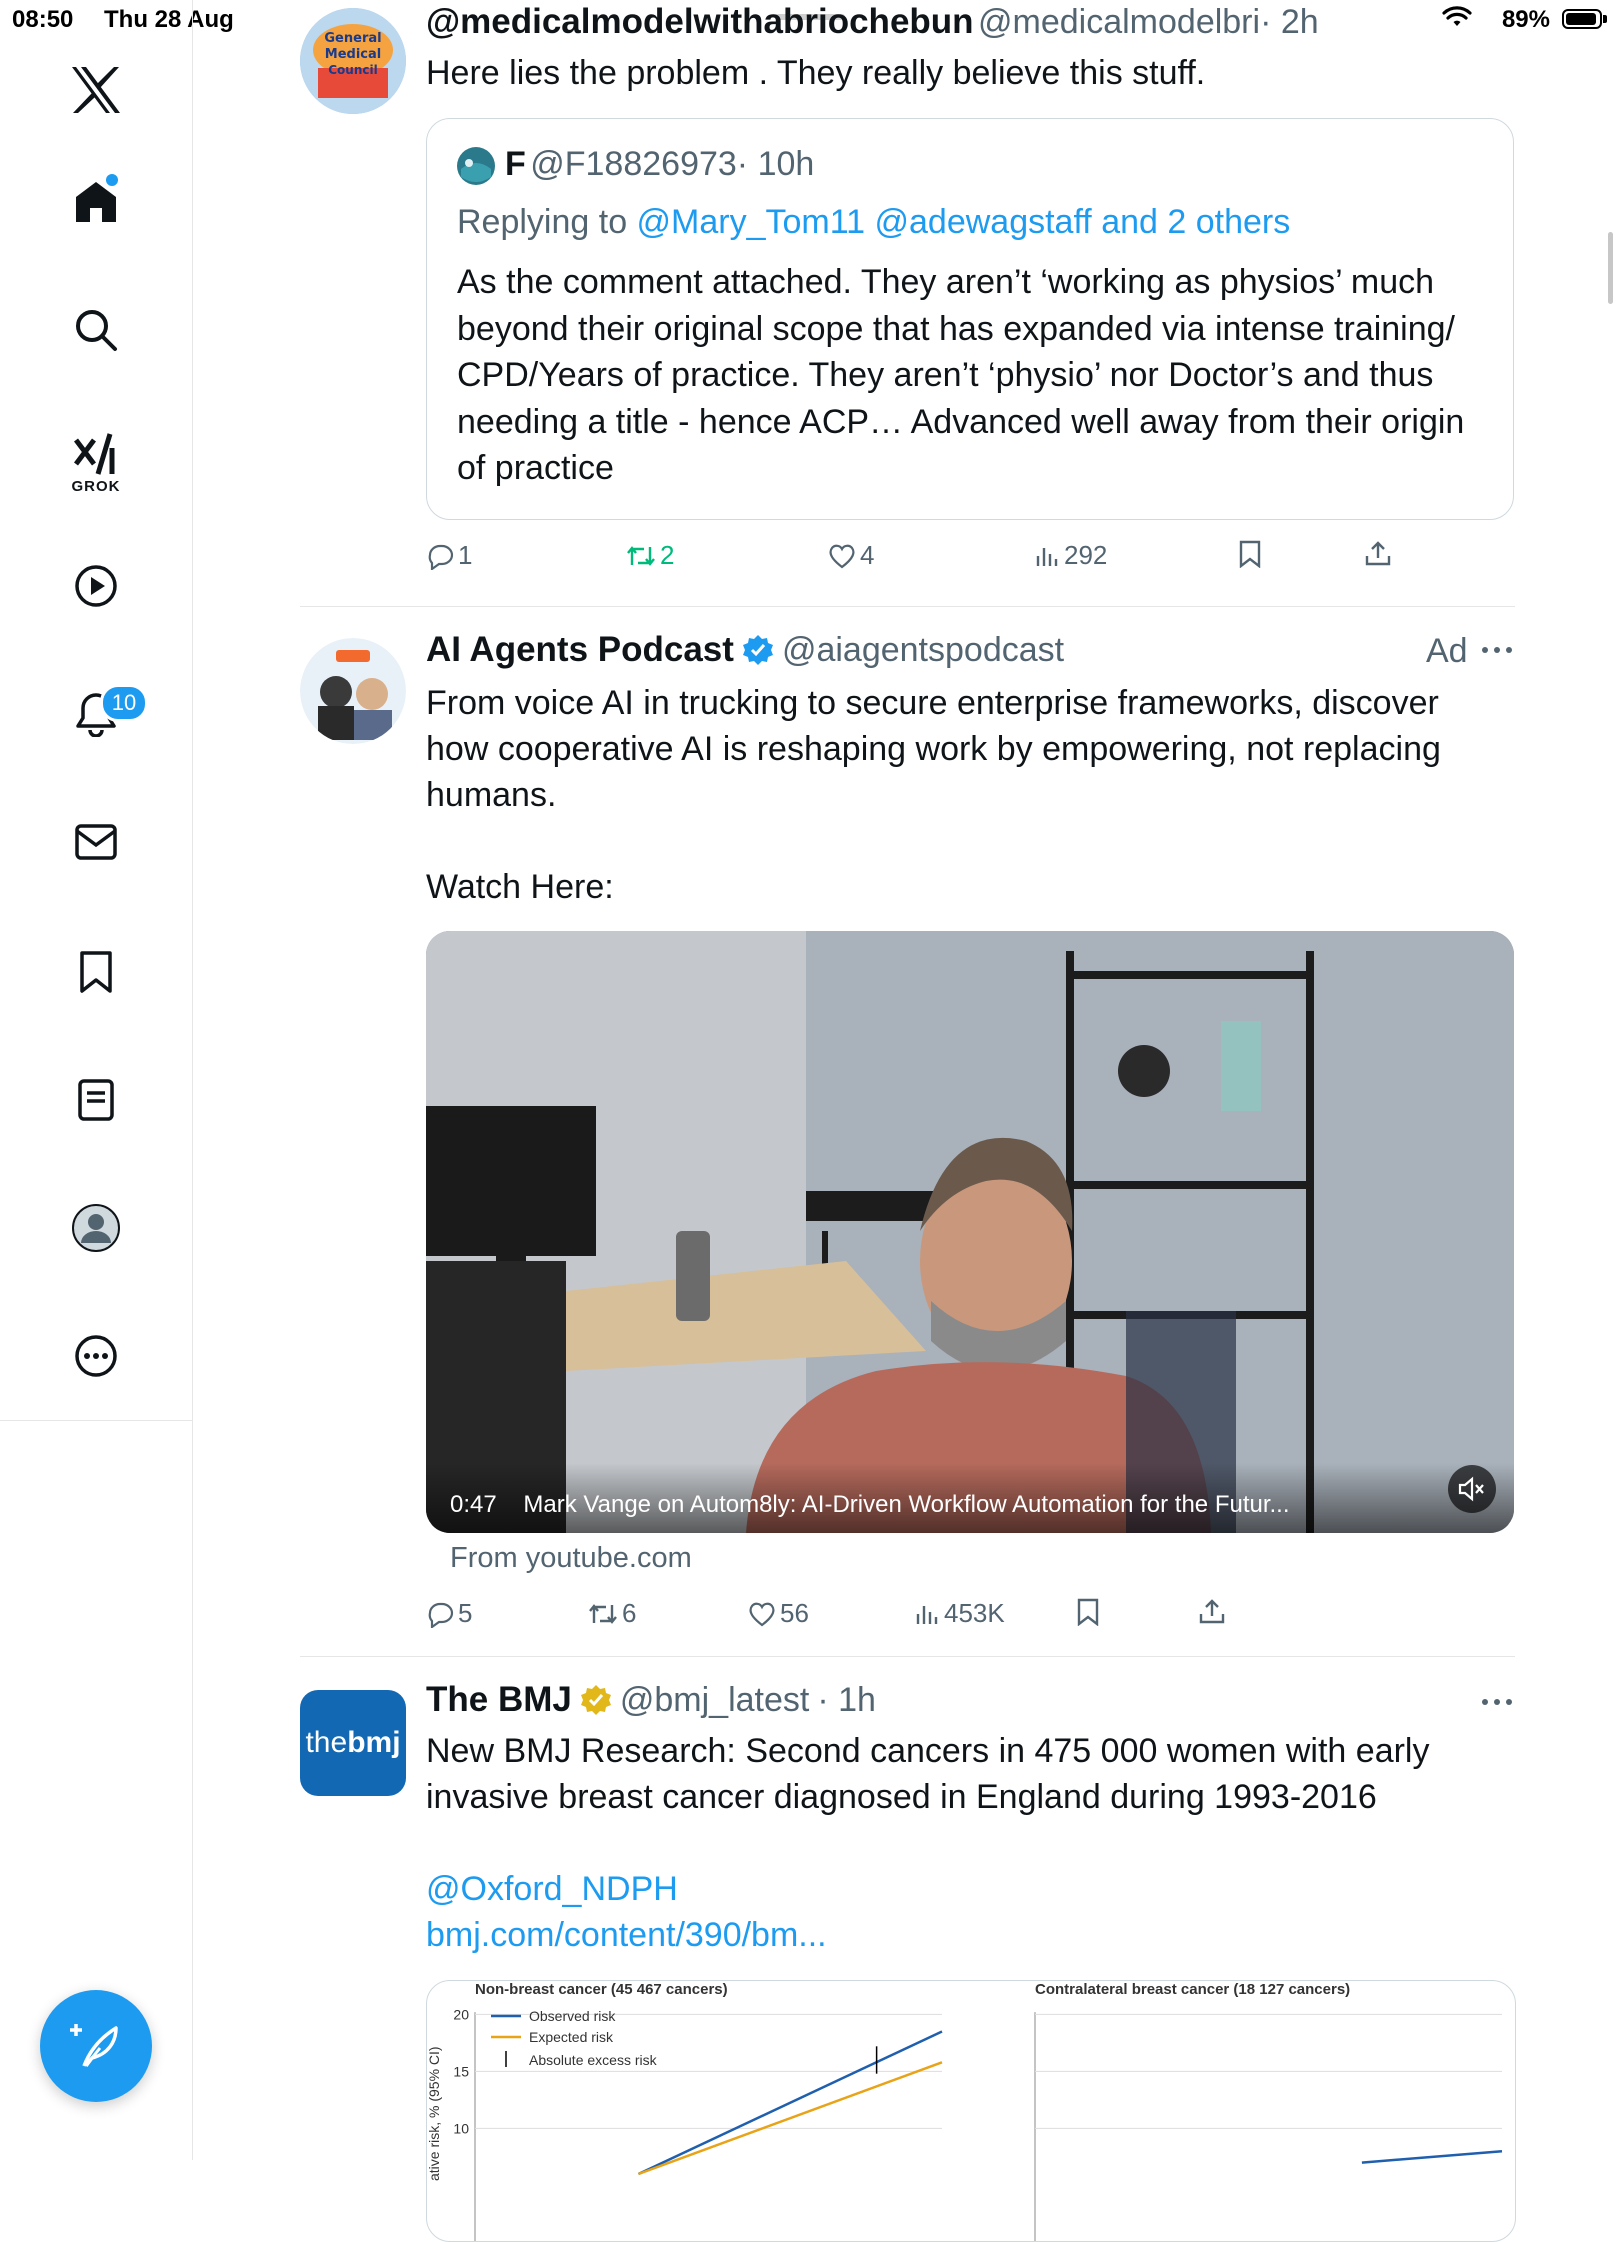 The height and width of the screenshot is (2242, 1620). Describe the element at coordinates (778, 1613) in the screenshot. I see `like-button: 56` at that location.